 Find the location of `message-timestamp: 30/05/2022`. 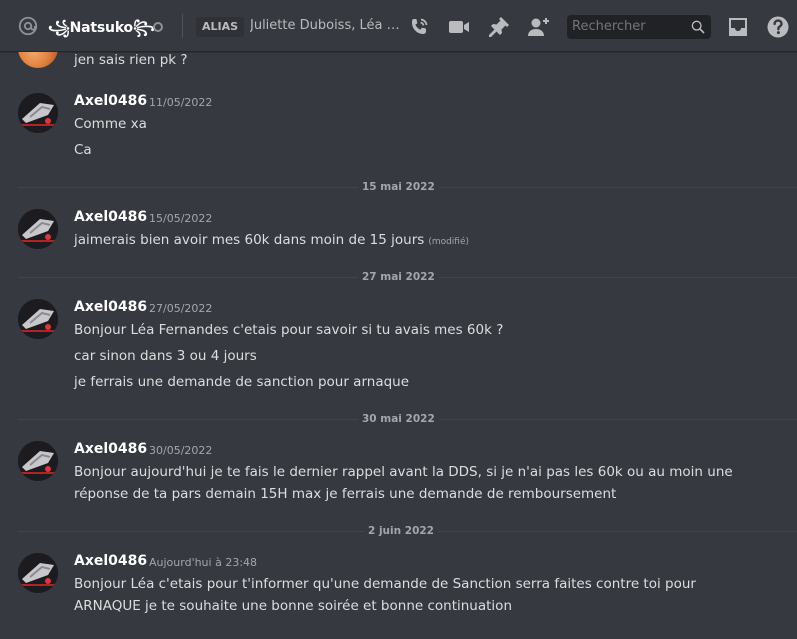

message-timestamp: 30/05/2022 is located at coordinates (181, 450).